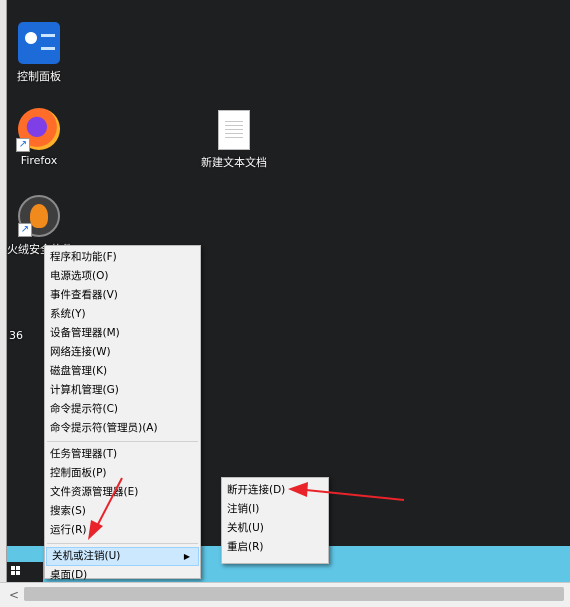 The image size is (570, 607). What do you see at coordinates (234, 130) in the screenshot?
I see `text-document-icon` at bounding box center [234, 130].